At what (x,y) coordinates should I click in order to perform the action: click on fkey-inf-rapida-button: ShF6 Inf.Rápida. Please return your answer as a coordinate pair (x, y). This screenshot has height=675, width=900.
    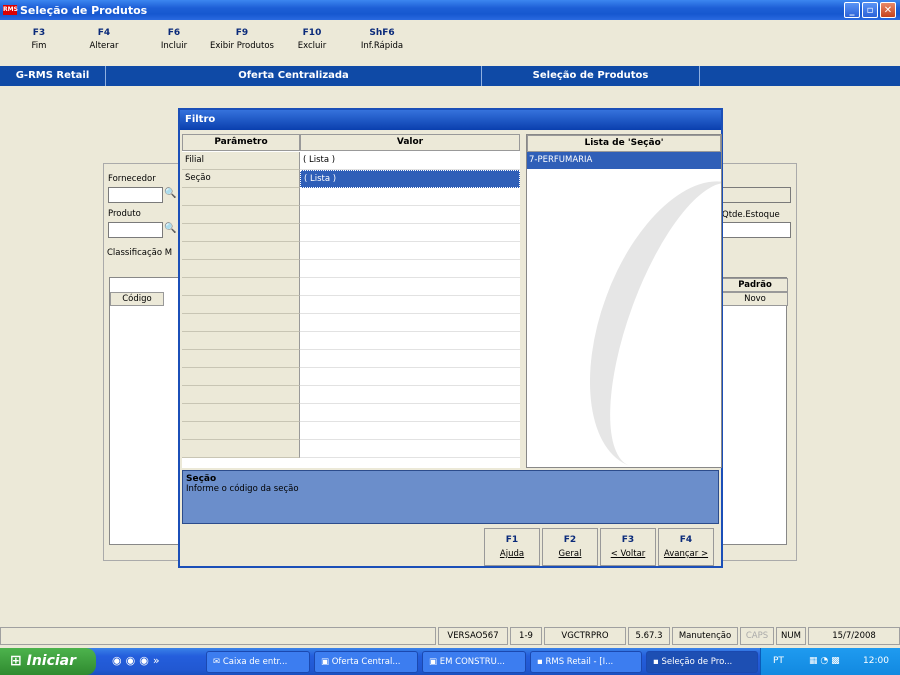
    Looking at the image, I should click on (382, 39).